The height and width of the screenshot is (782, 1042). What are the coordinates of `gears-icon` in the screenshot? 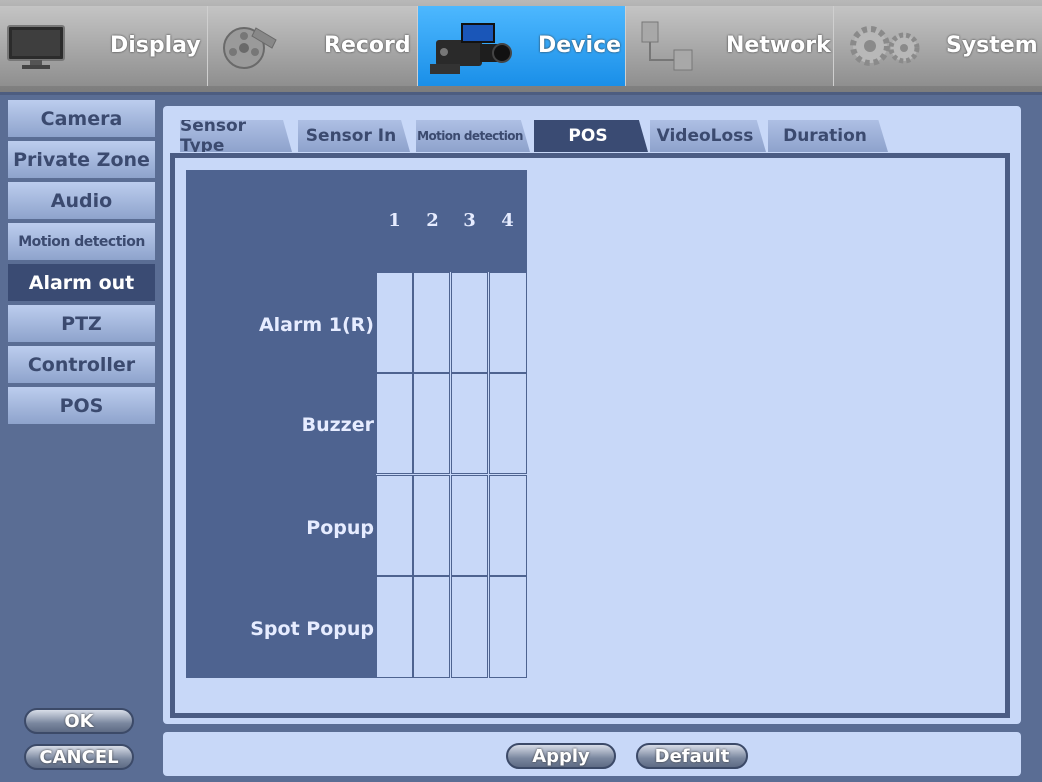 It's located at (884, 48).